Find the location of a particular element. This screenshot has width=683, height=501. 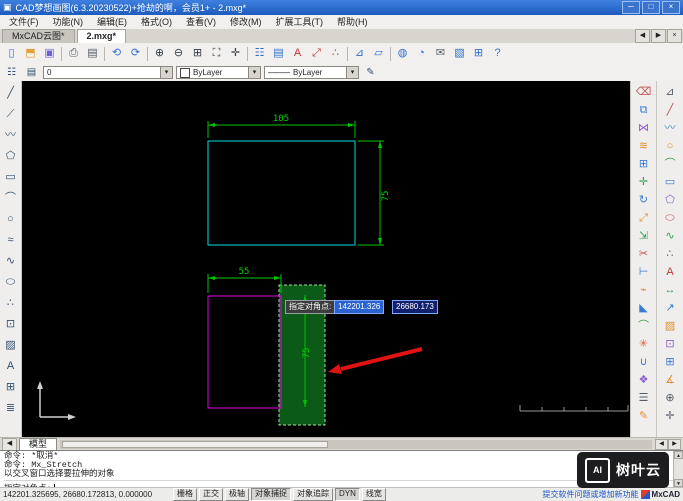

stretch-icon: ⇲ is located at coordinates (644, 236).